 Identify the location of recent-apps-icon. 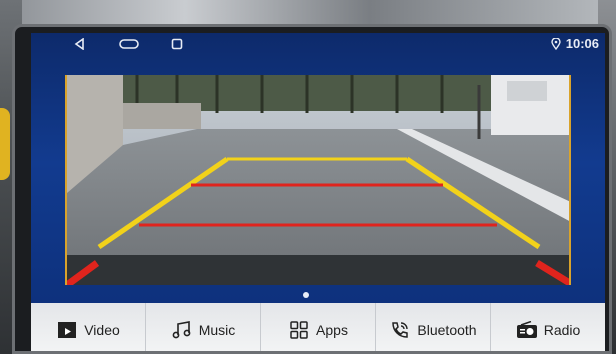
(177, 44).